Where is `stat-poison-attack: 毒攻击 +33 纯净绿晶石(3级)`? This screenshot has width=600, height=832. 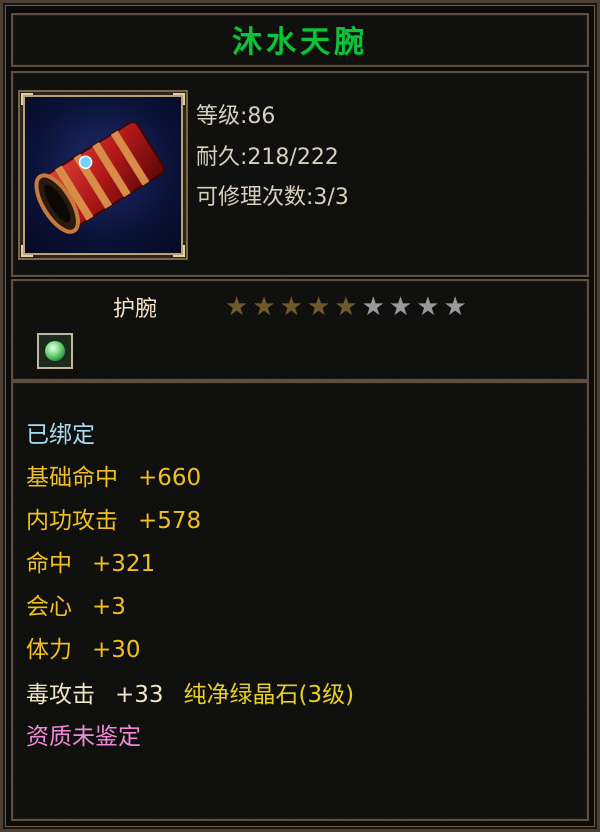 stat-poison-attack: 毒攻击 +33 纯净绿晶石(3级) is located at coordinates (190, 692).